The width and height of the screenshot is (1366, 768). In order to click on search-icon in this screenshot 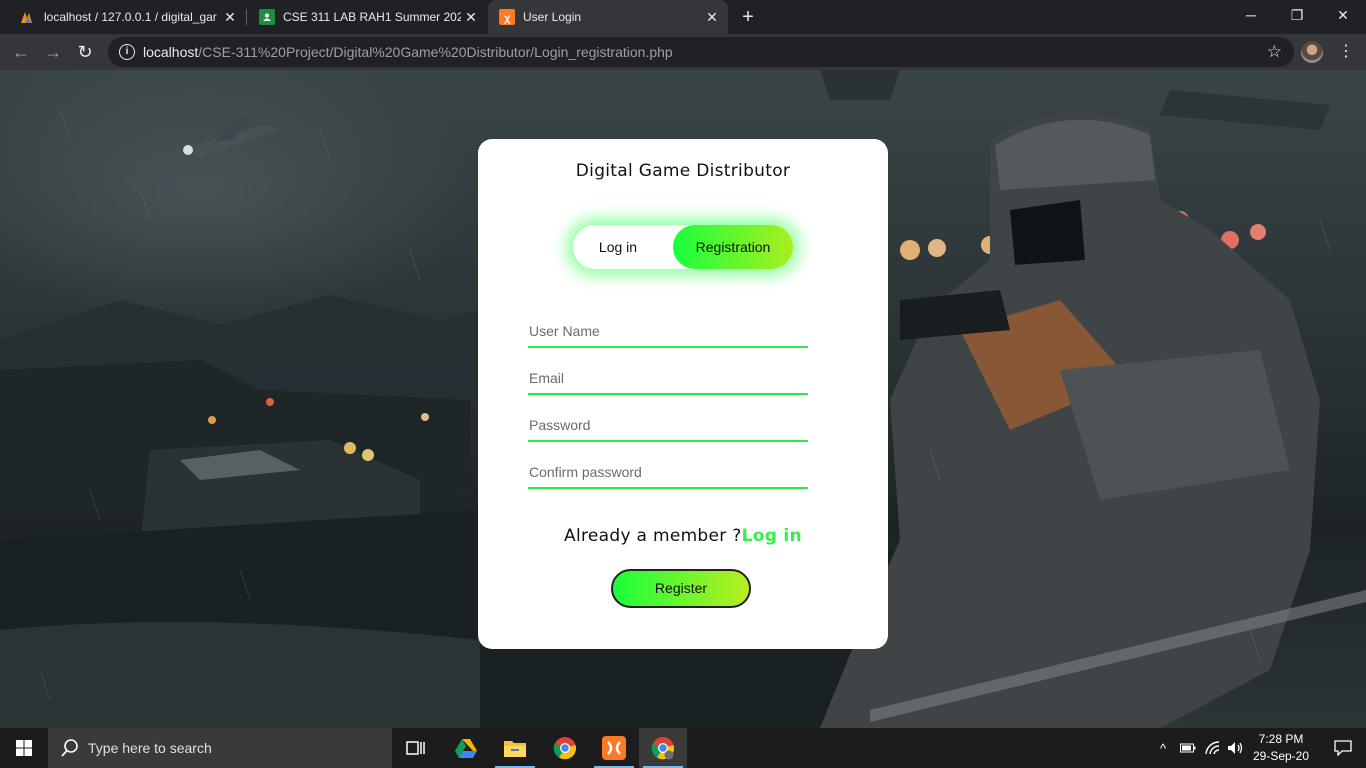, I will do `click(69, 748)`.